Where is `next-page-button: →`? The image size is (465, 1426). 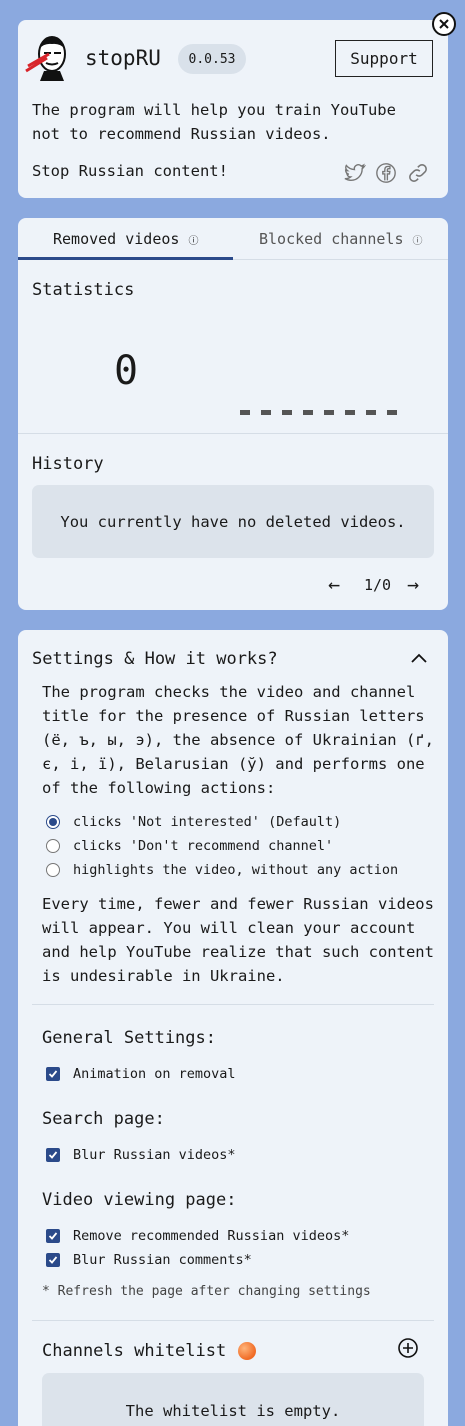
next-page-button: → is located at coordinates (413, 584).